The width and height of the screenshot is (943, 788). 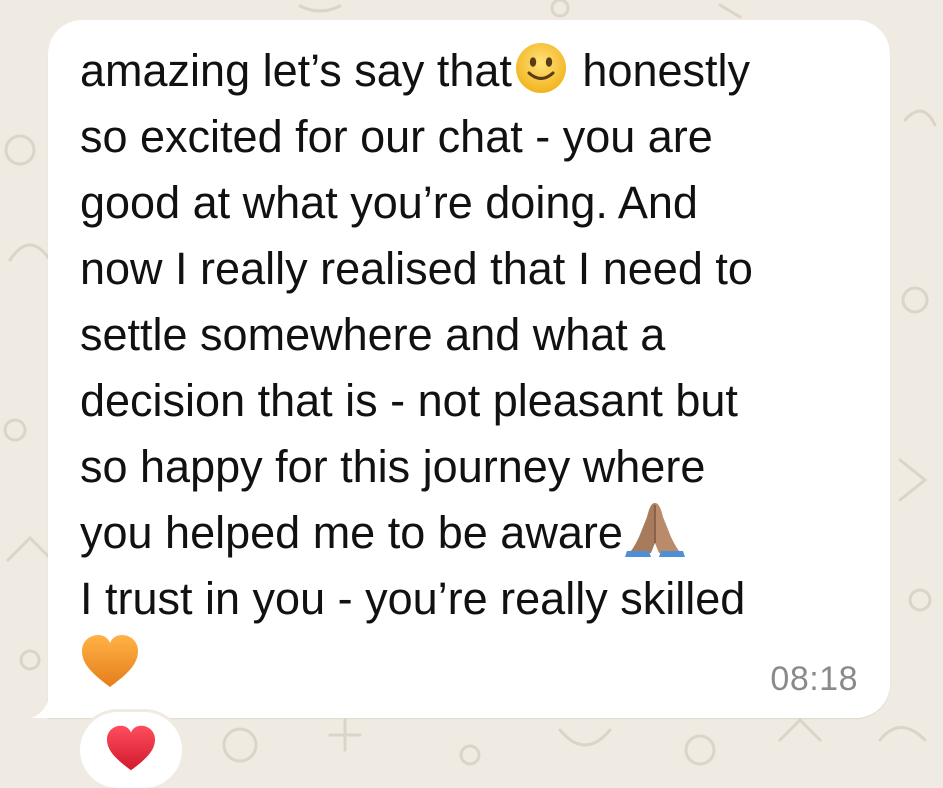 I want to click on slightly-smiling-face-icon, so click(x=541, y=77).